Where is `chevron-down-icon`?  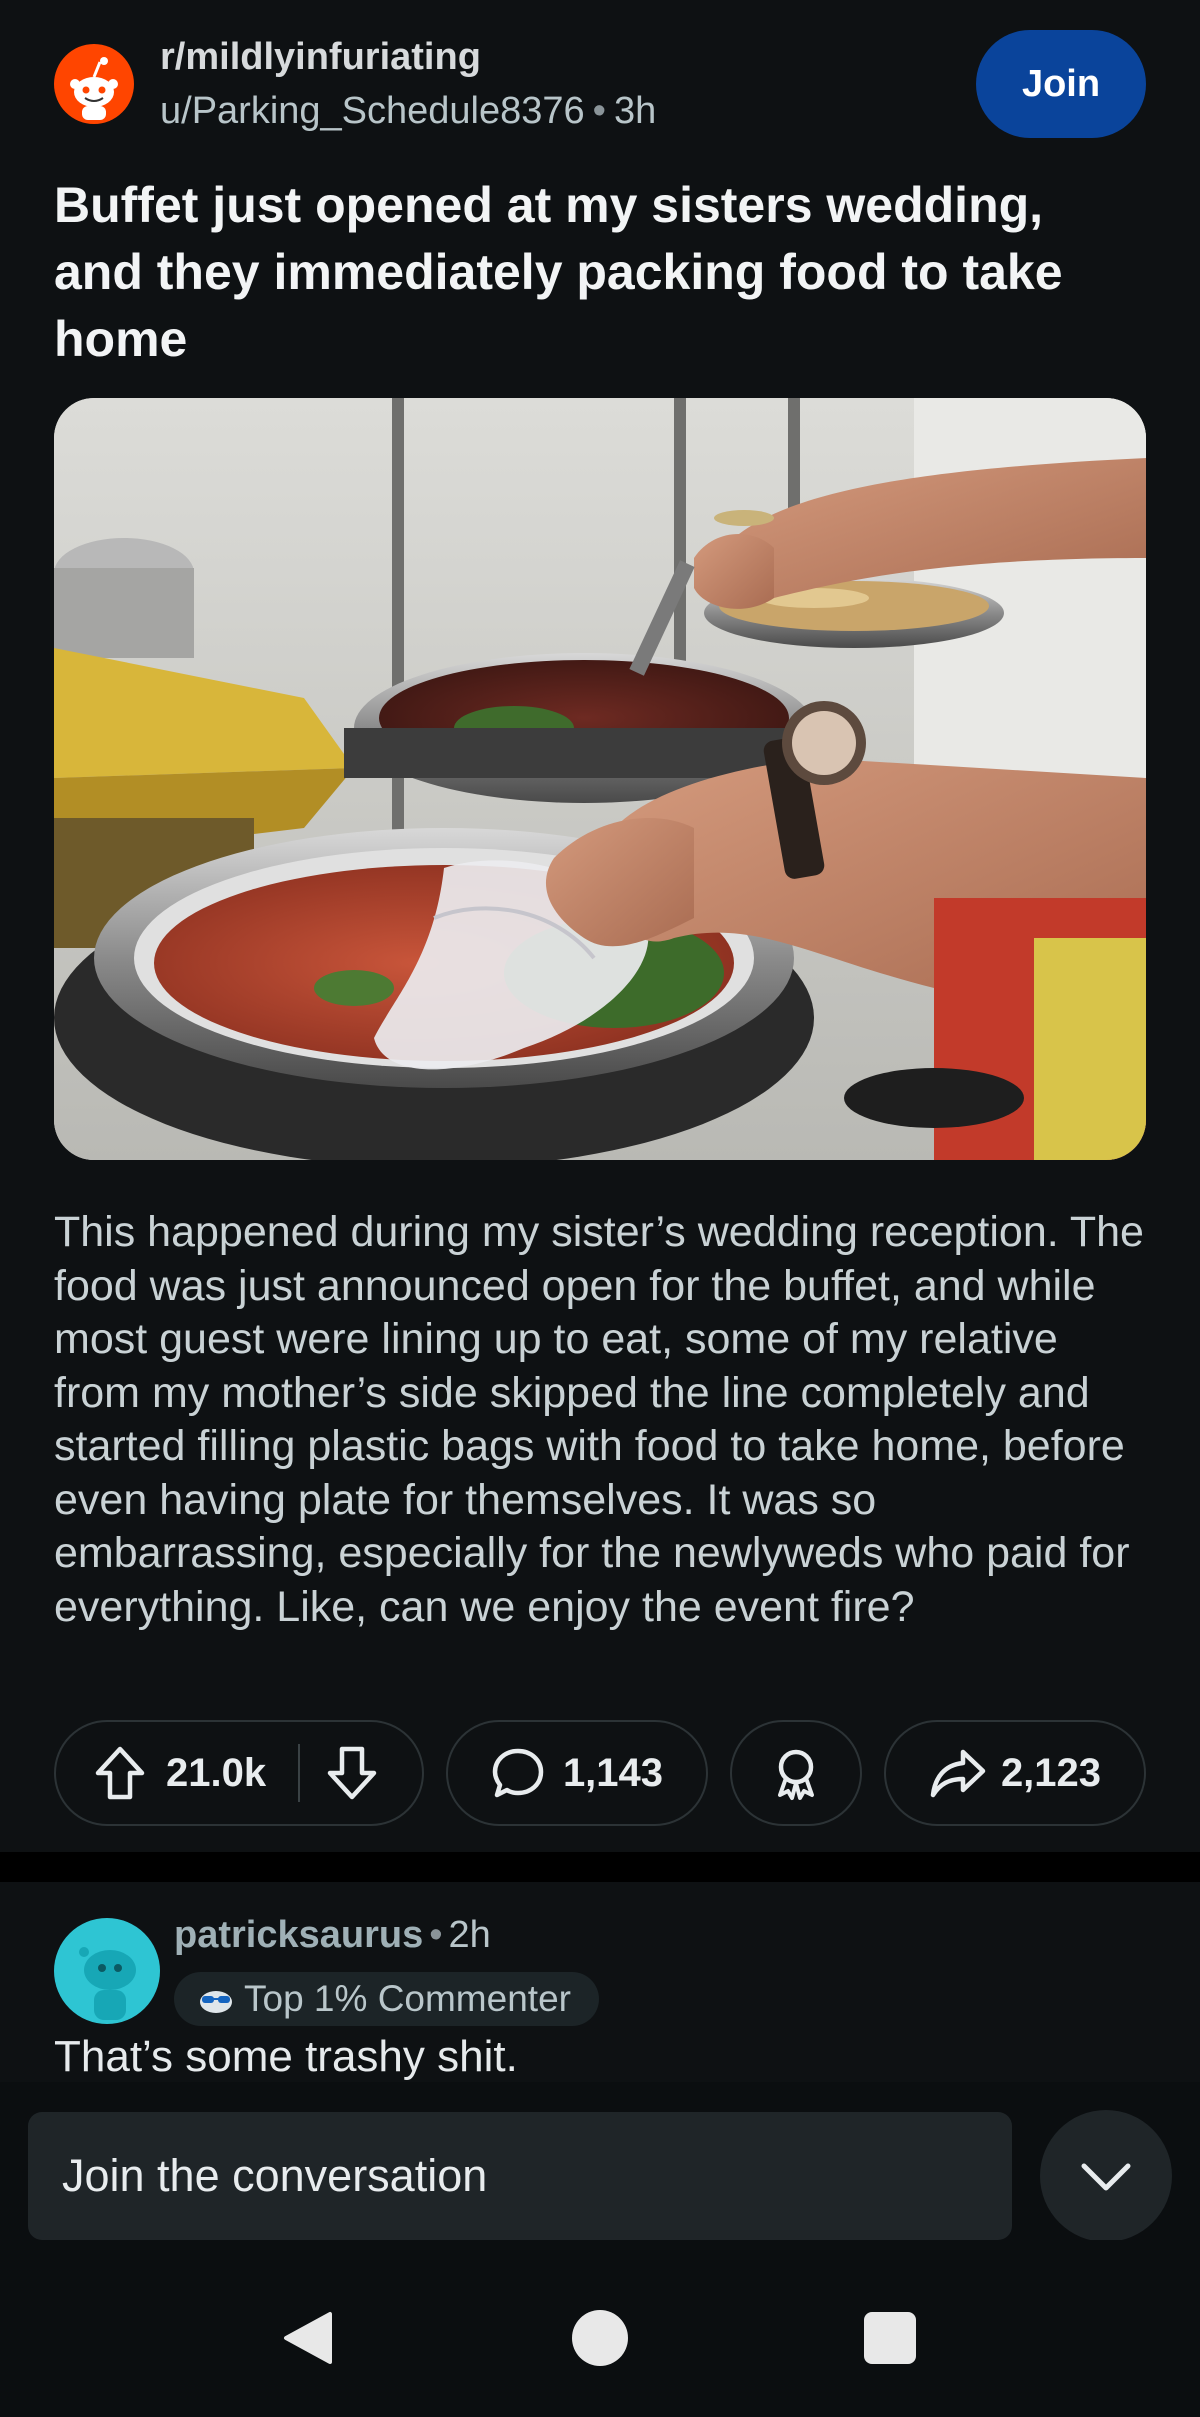
chevron-down-icon is located at coordinates (1106, 2177).